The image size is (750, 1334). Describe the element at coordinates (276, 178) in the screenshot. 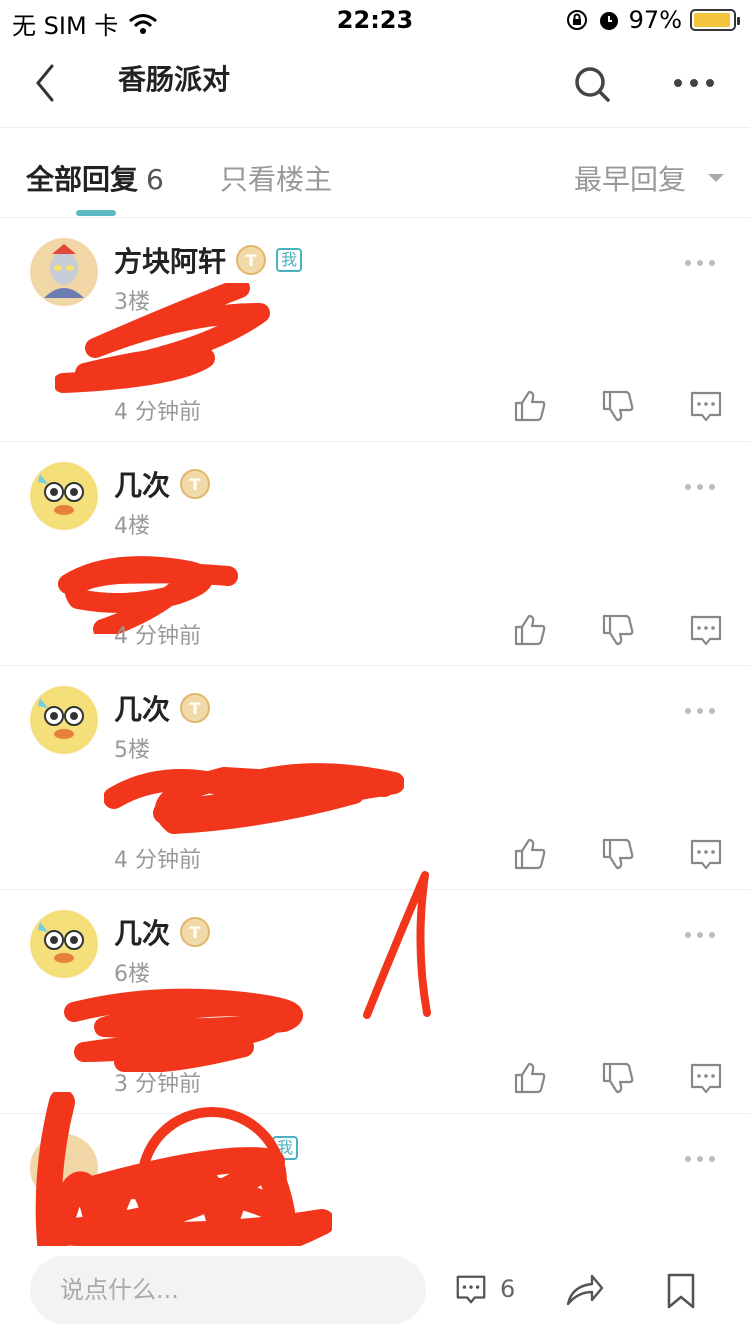

I see `tab-owner-only: 只看楼主` at that location.